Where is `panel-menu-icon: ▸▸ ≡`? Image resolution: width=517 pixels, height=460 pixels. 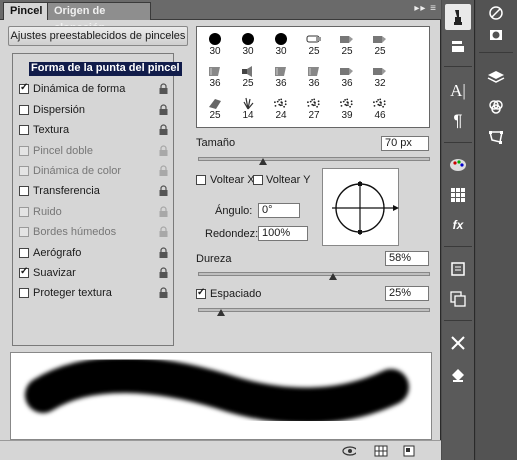
panel-menu-icon: ▸▸ ≡ is located at coordinates (425, 8).